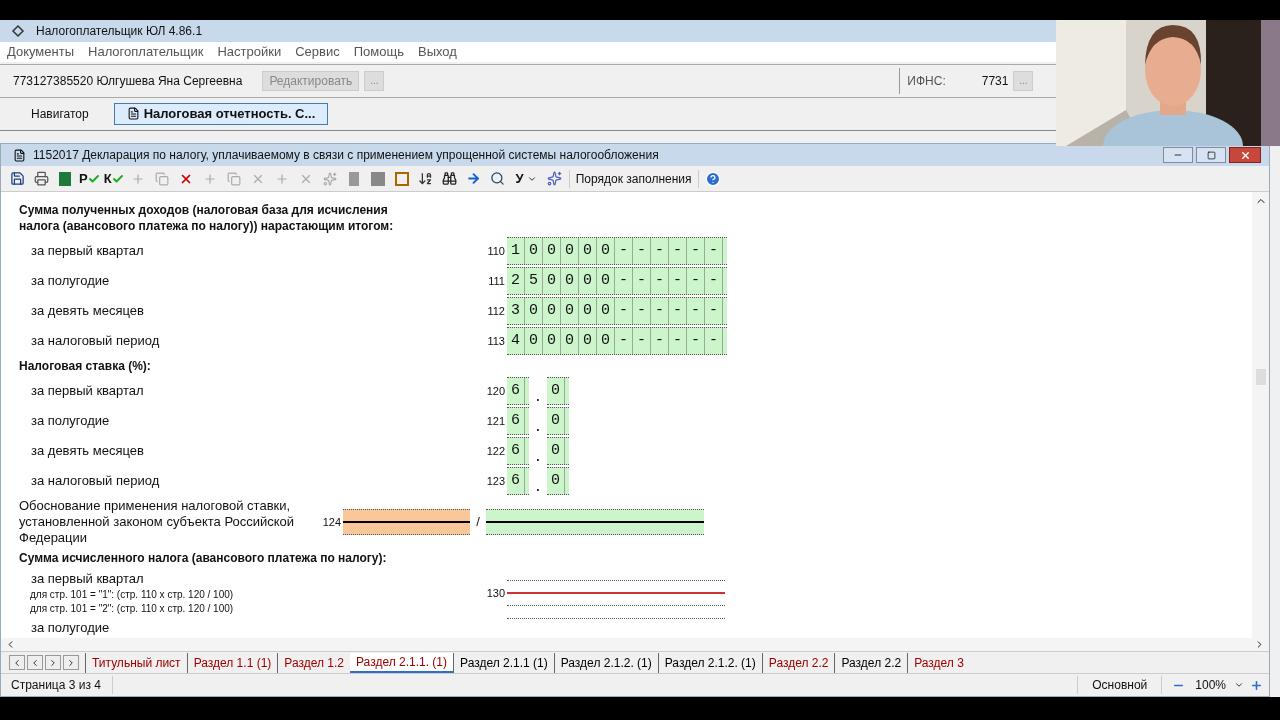 The image size is (1280, 720). What do you see at coordinates (53, 662) in the screenshot?
I see `next-sheet-button` at bounding box center [53, 662].